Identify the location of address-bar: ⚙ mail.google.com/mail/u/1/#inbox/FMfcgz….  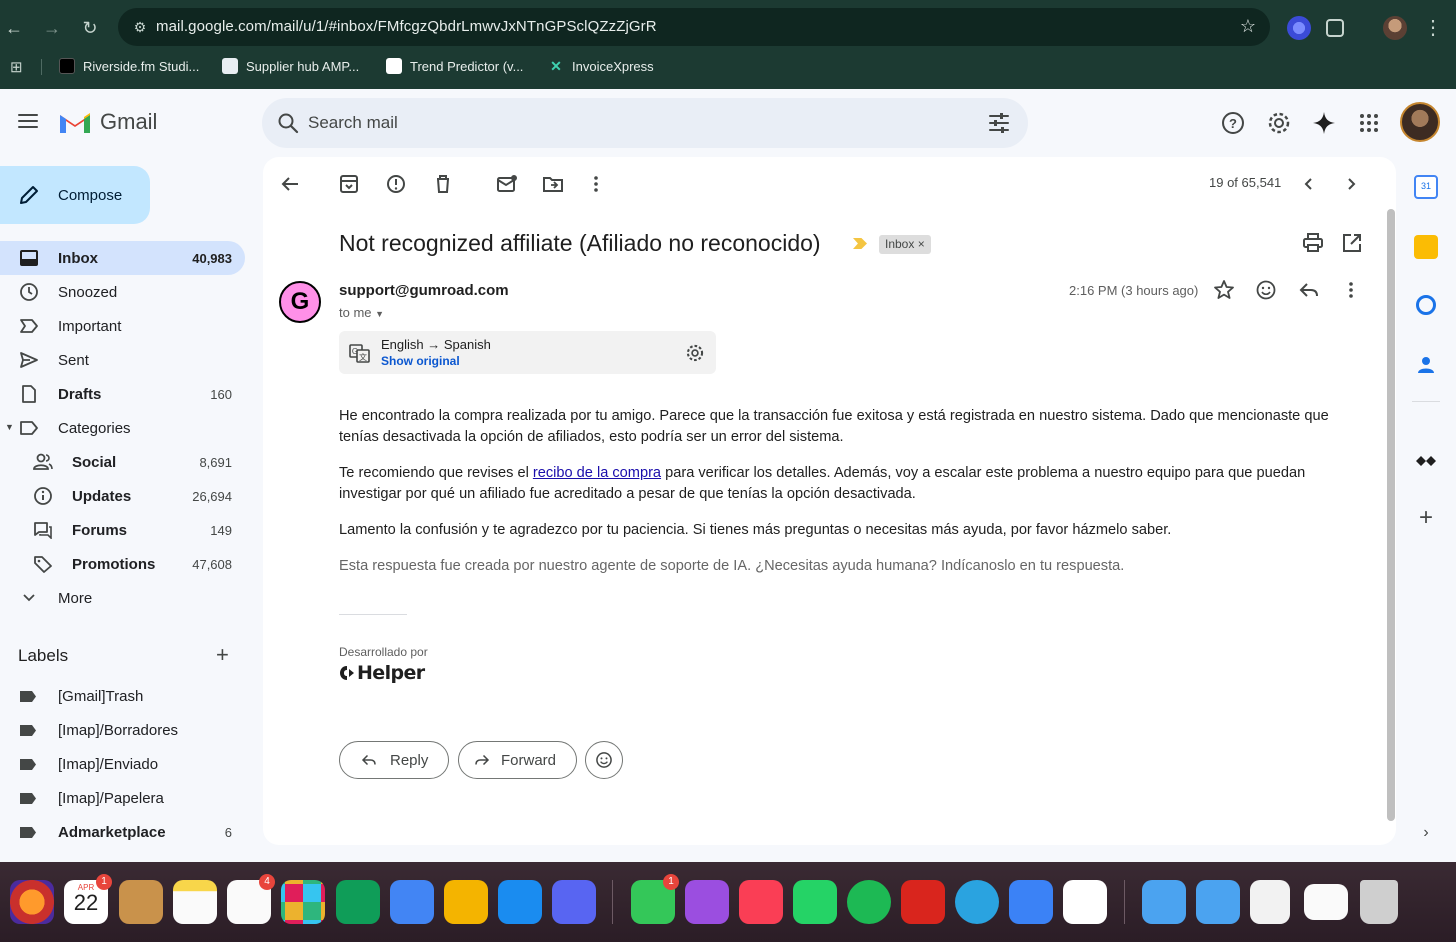
(694, 27).